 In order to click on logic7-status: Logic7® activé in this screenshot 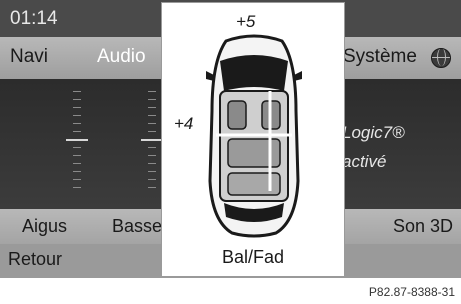, I will do `click(373, 147)`.